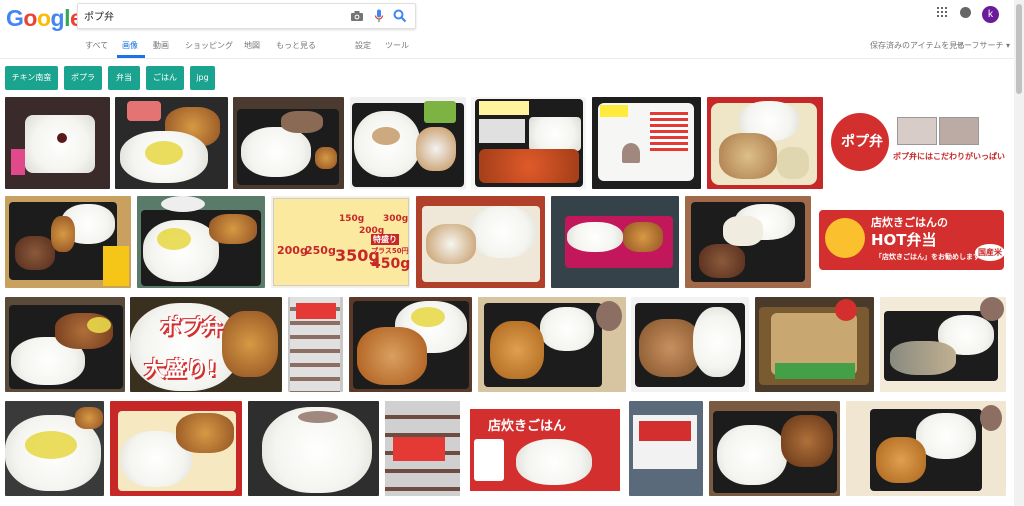  I want to click on logo-letter: G, so click(15, 18).